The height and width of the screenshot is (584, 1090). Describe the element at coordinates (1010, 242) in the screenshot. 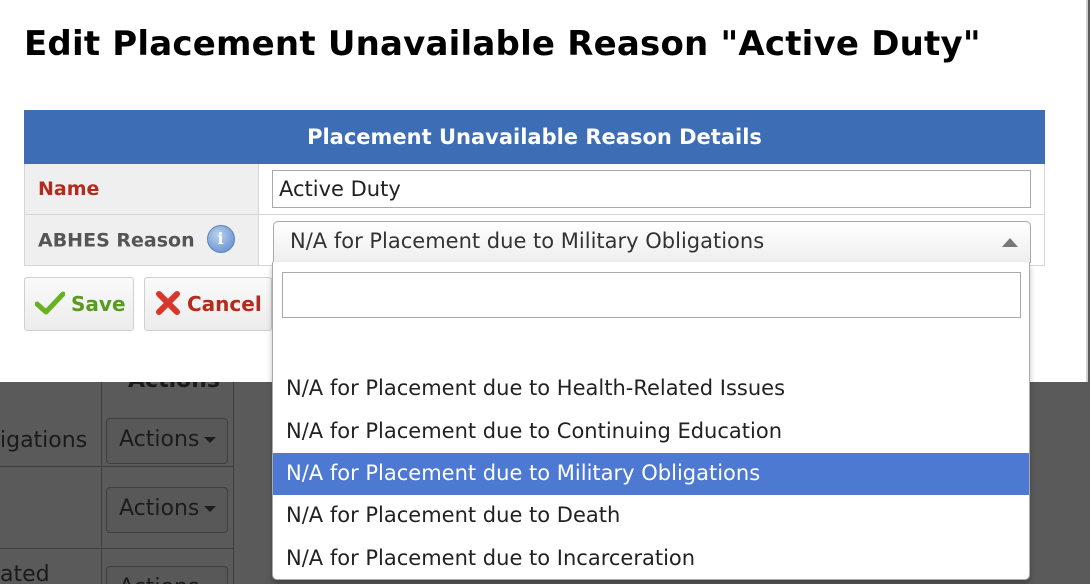

I see `chevron-up-icon` at that location.